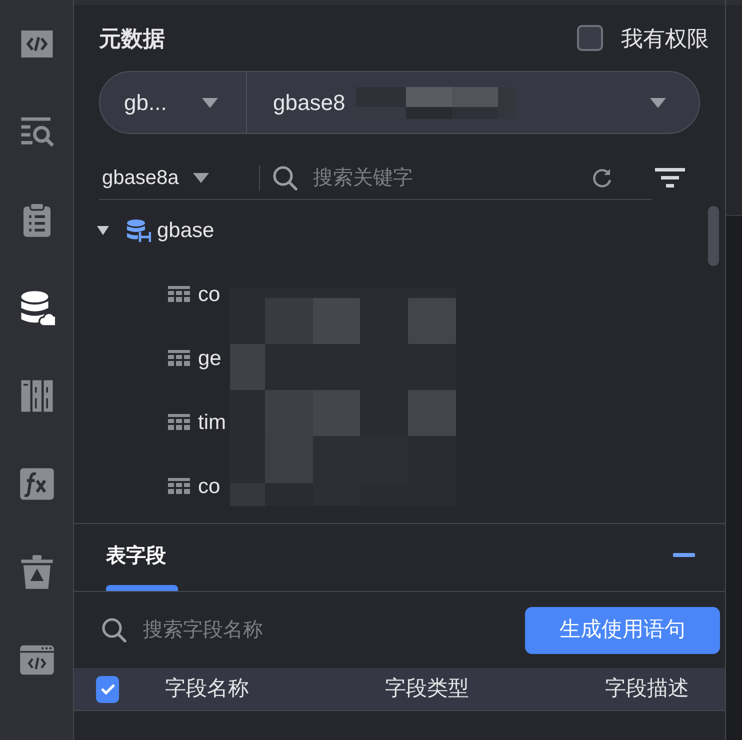 This screenshot has height=740, width=742. What do you see at coordinates (132, 38) in the screenshot?
I see `panel-title: 元数据` at bounding box center [132, 38].